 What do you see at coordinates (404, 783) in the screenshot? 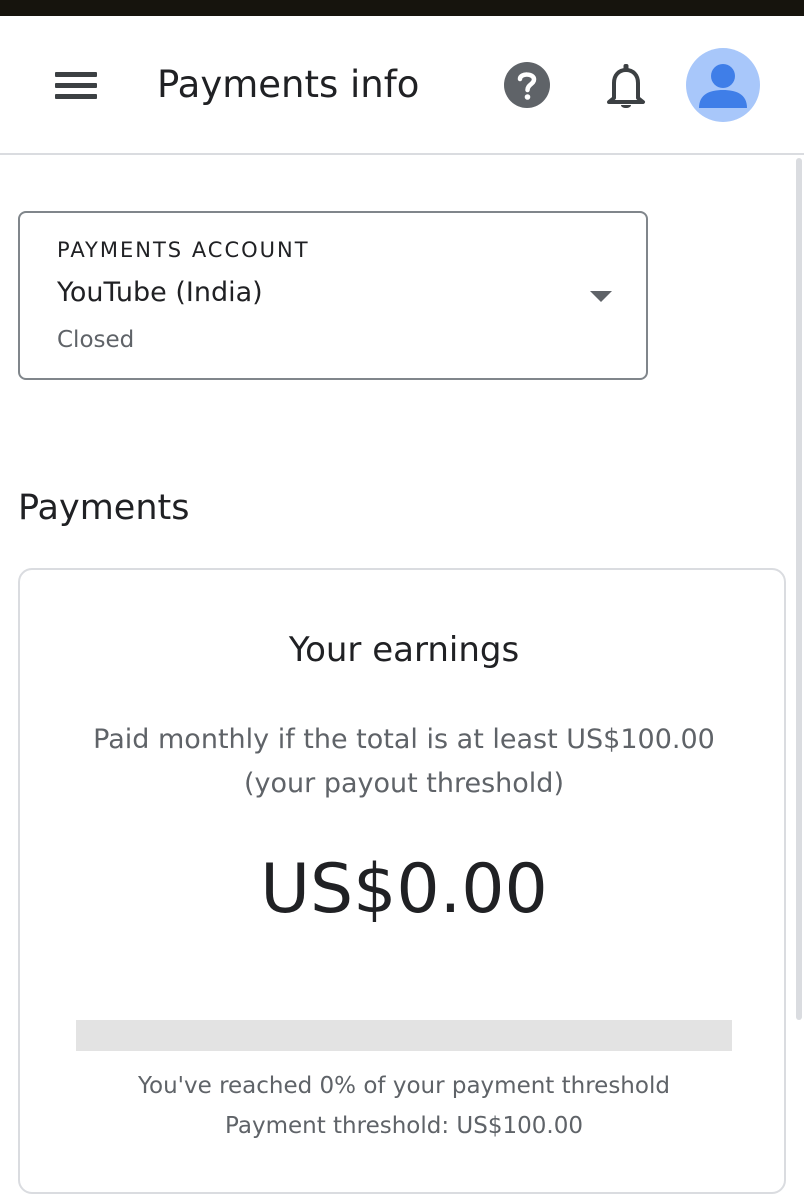
I see `earnings-description-line2: (your payout threshold)` at bounding box center [404, 783].